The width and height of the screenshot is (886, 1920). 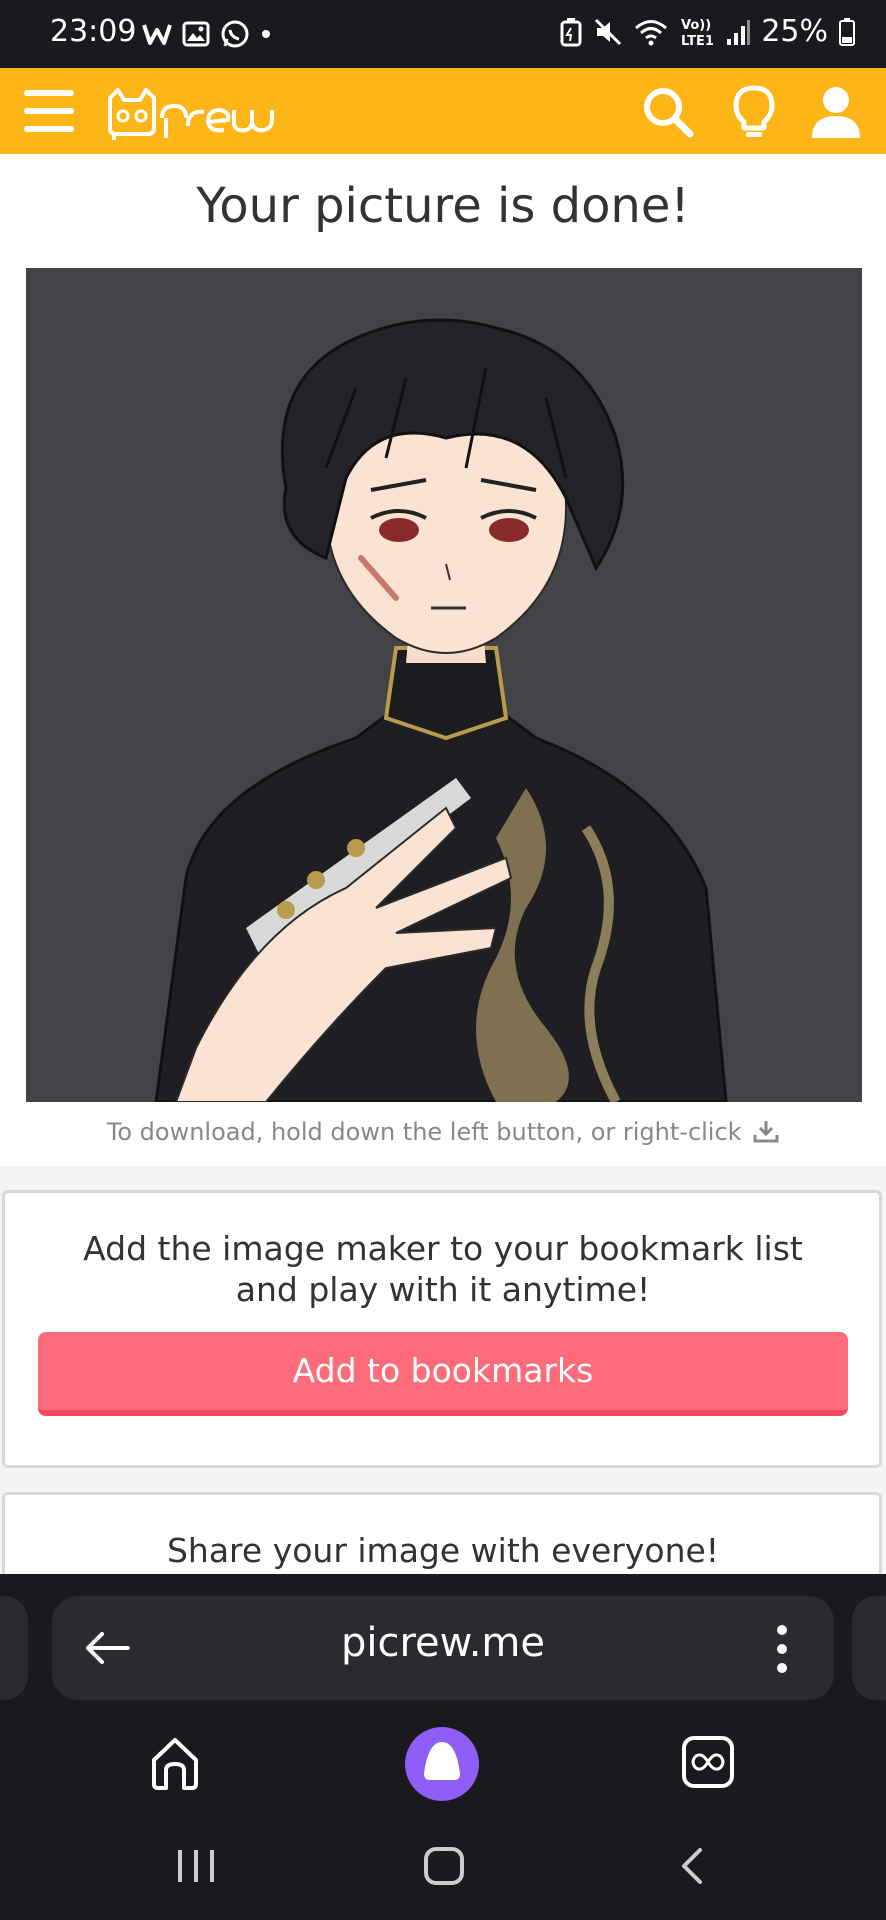 What do you see at coordinates (708, 1762) in the screenshot?
I see `tabs-icon` at bounding box center [708, 1762].